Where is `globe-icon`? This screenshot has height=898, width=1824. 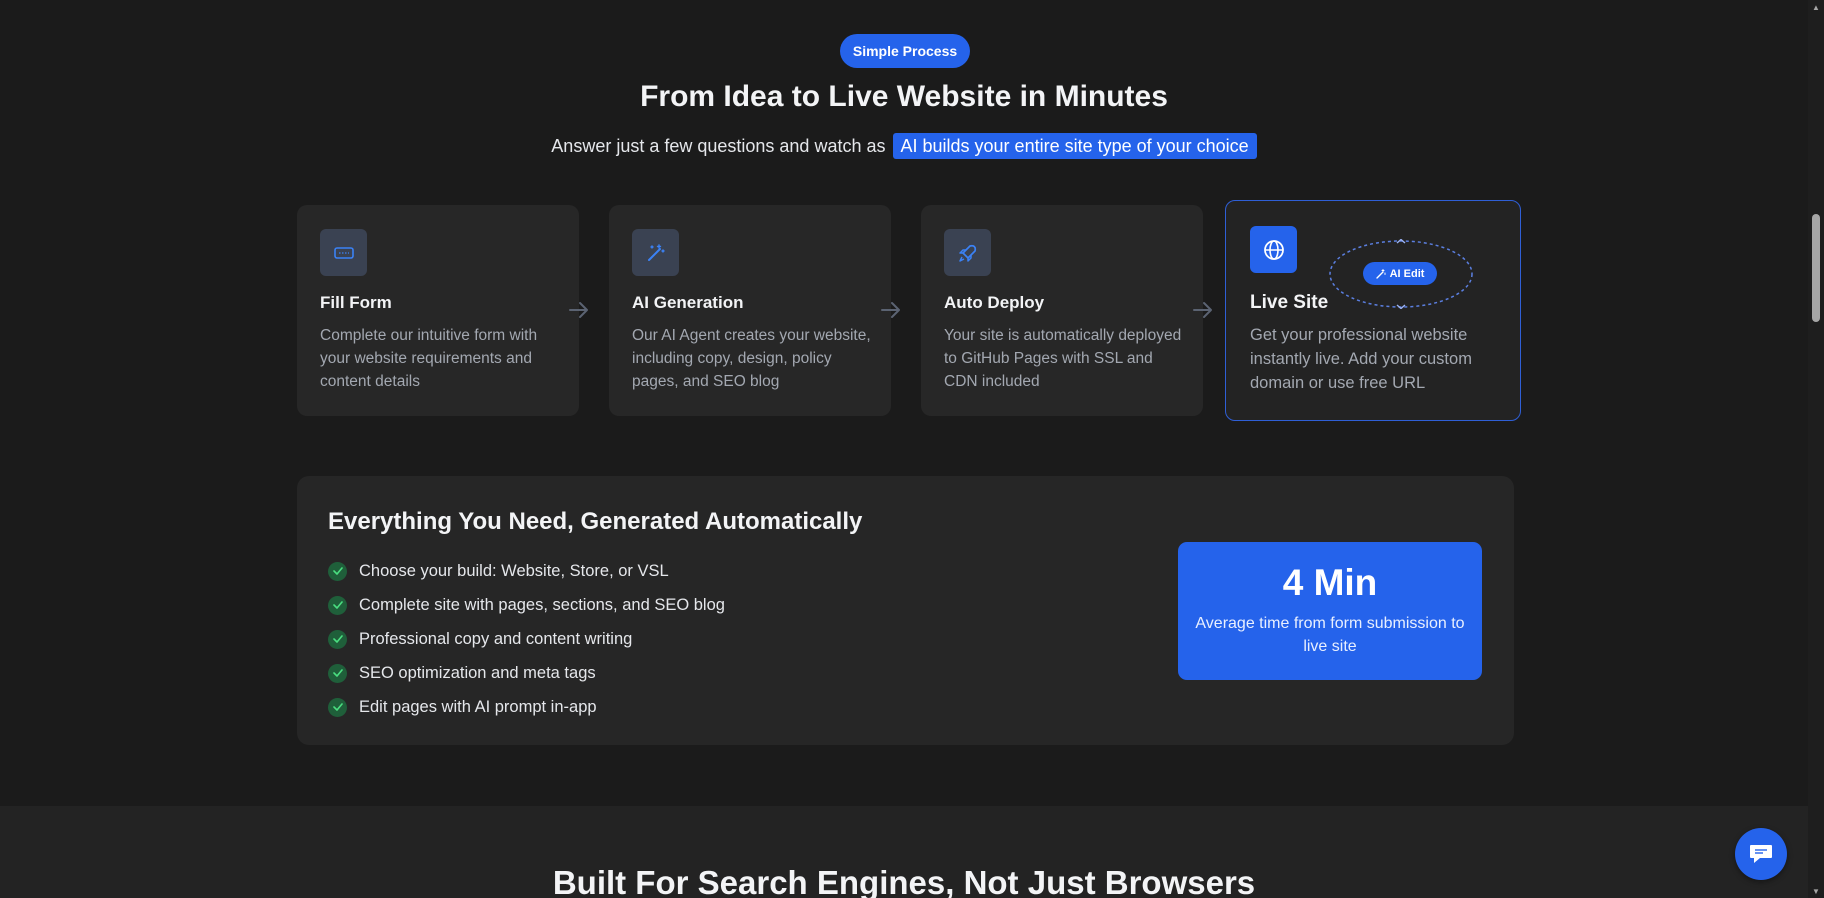 globe-icon is located at coordinates (1273, 249).